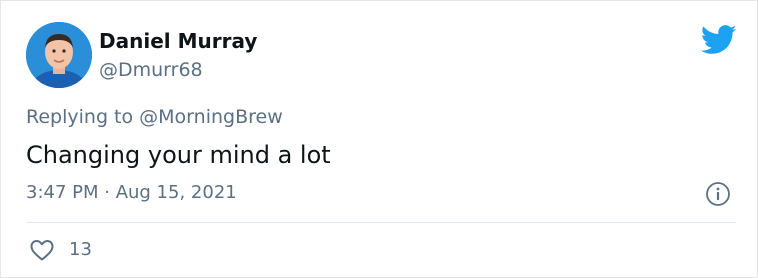 This screenshot has width=758, height=278. I want to click on like-count: 13, so click(80, 249).